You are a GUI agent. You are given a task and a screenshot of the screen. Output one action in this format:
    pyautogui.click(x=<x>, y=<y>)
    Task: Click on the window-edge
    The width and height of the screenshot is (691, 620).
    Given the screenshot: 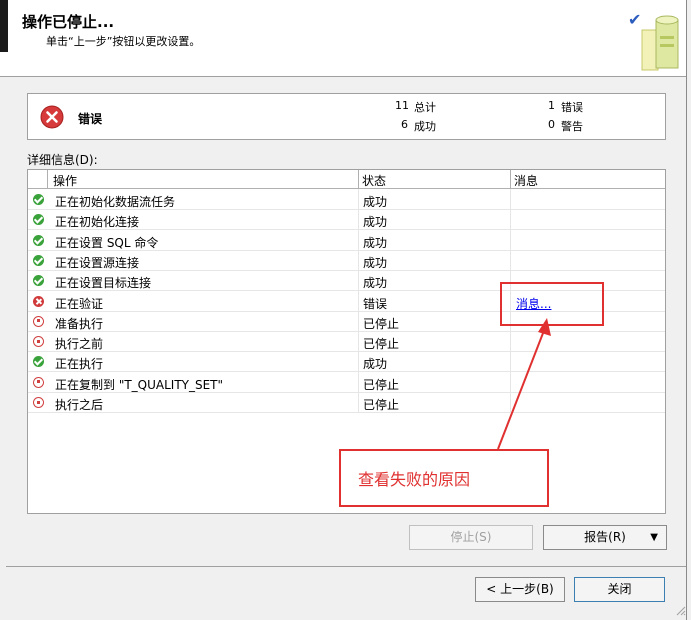 What is the action you would take?
    pyautogui.click(x=4, y=26)
    